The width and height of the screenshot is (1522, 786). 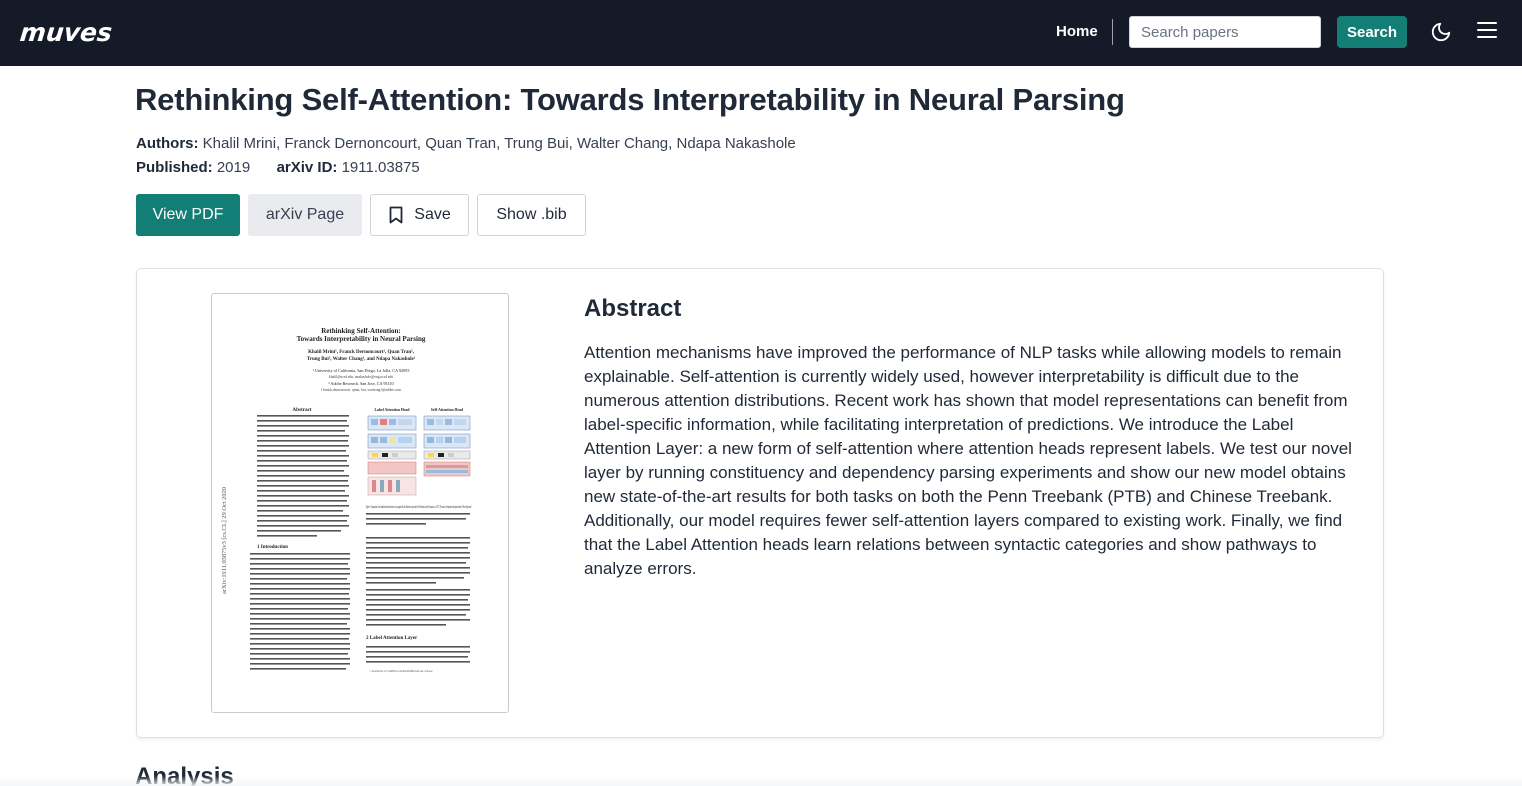 I want to click on bottom-fade, so click(x=761, y=781).